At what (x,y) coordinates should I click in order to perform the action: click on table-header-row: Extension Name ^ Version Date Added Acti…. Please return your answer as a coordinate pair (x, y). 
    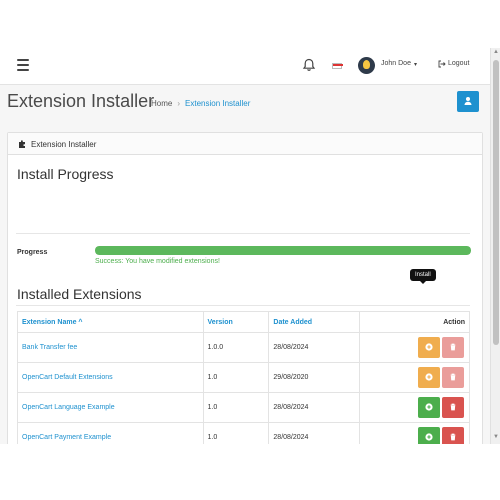
    Looking at the image, I should click on (243, 322).